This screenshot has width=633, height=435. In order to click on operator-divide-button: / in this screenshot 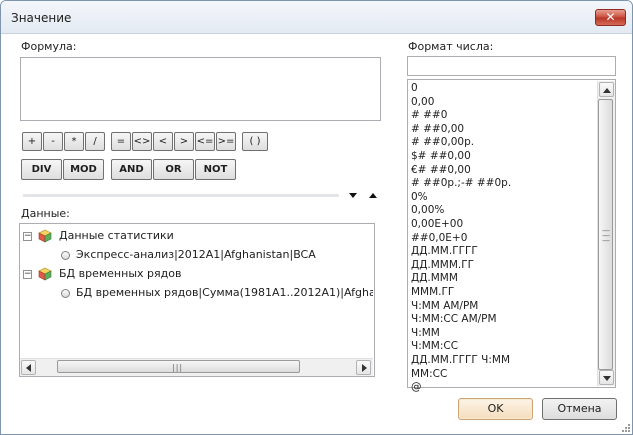, I will do `click(95, 141)`.